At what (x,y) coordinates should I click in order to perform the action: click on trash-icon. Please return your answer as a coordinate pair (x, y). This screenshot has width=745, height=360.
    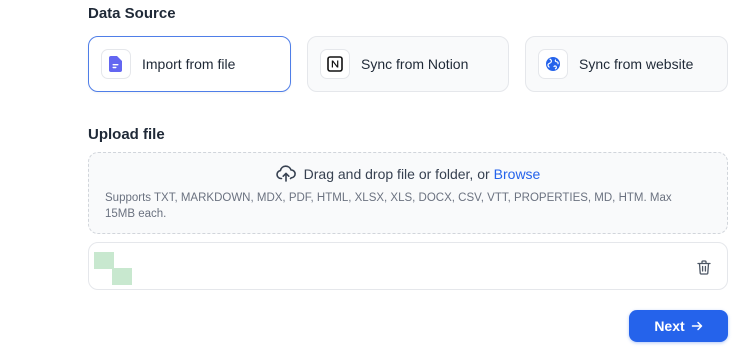
    Looking at the image, I should click on (704, 267).